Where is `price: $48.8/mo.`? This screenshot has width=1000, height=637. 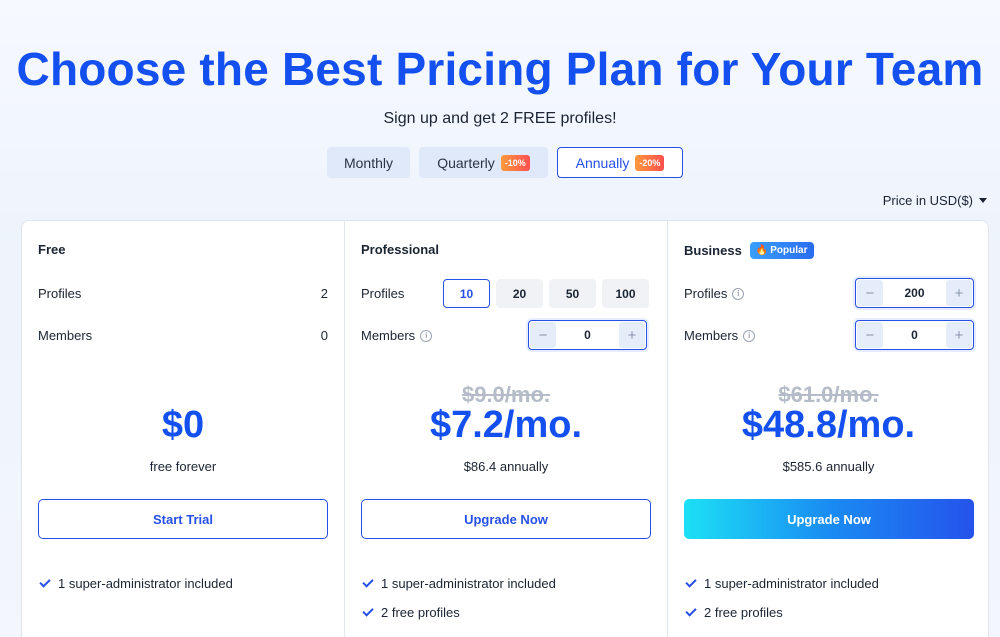 price: $48.8/mo. is located at coordinates (828, 425).